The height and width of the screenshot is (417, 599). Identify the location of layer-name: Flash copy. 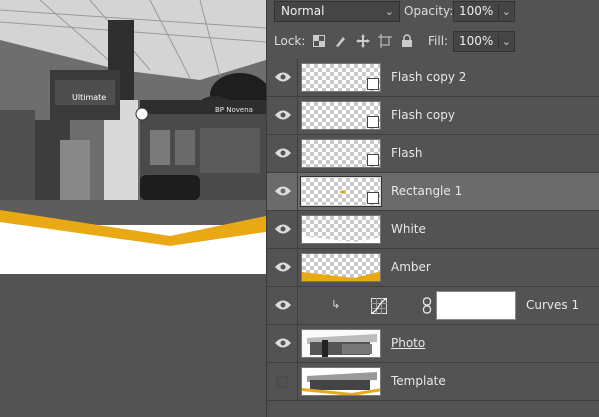
(423, 115).